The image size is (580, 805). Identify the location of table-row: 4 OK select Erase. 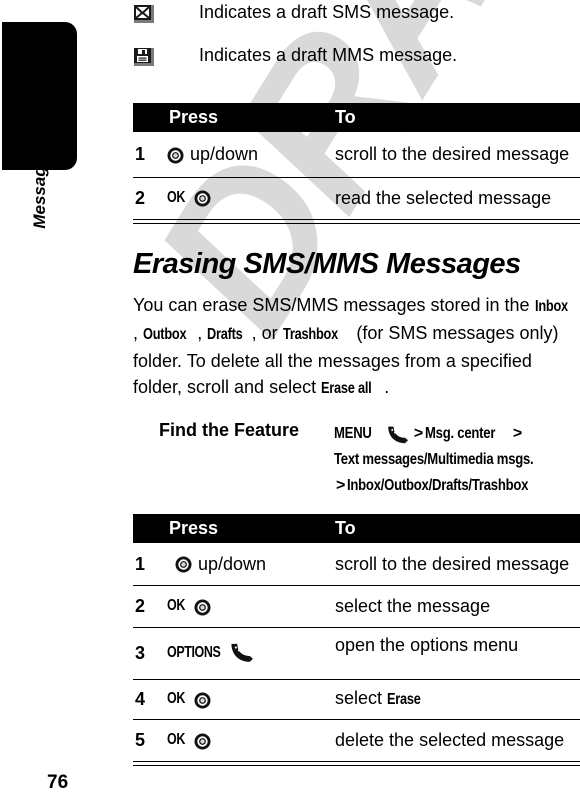
(356, 699).